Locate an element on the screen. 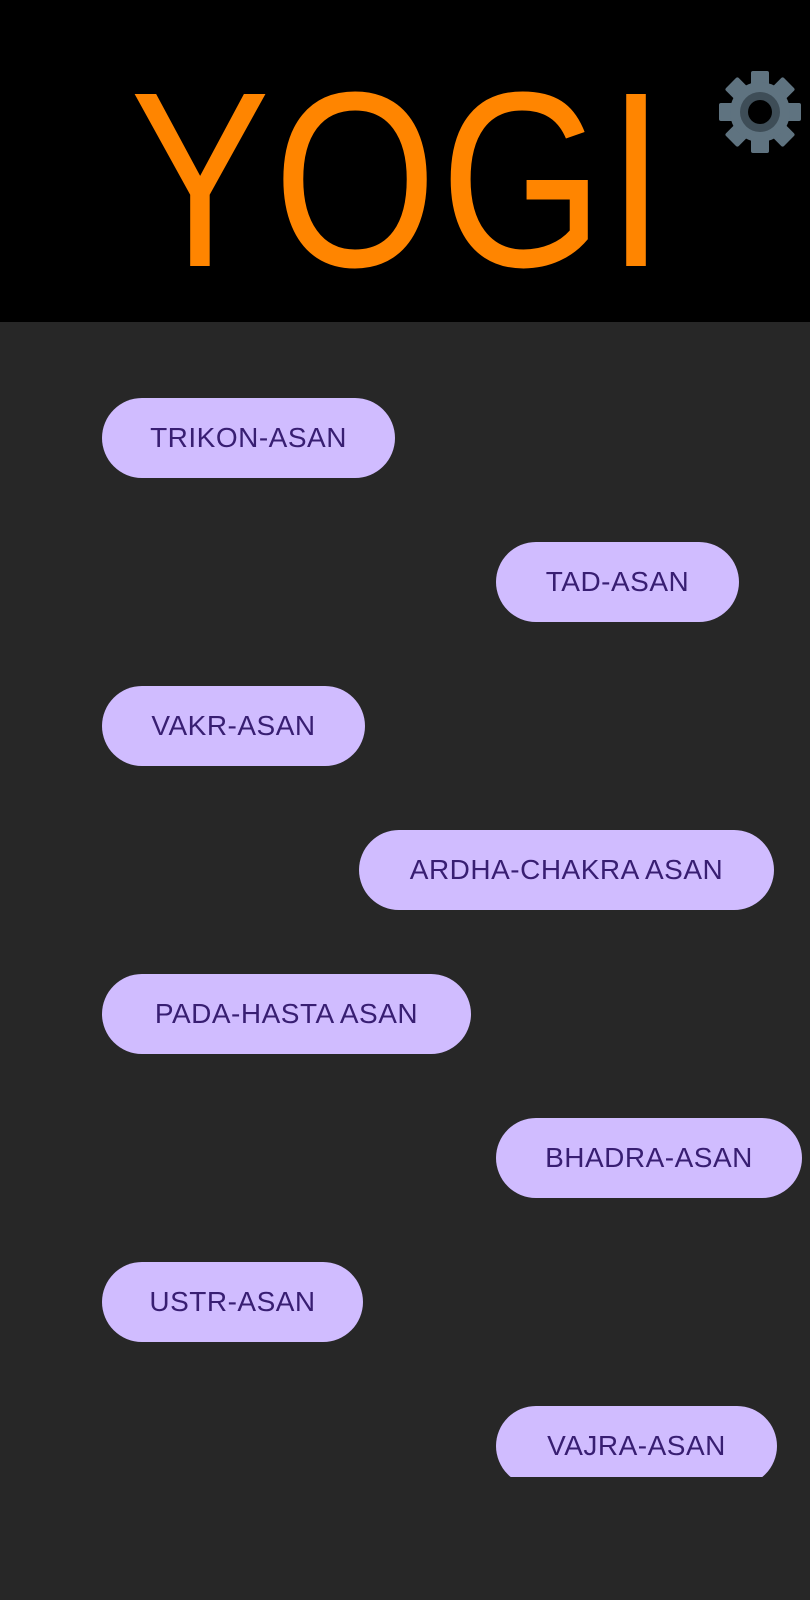  tad-asan-button: TAD-ASAN is located at coordinates (617, 582).